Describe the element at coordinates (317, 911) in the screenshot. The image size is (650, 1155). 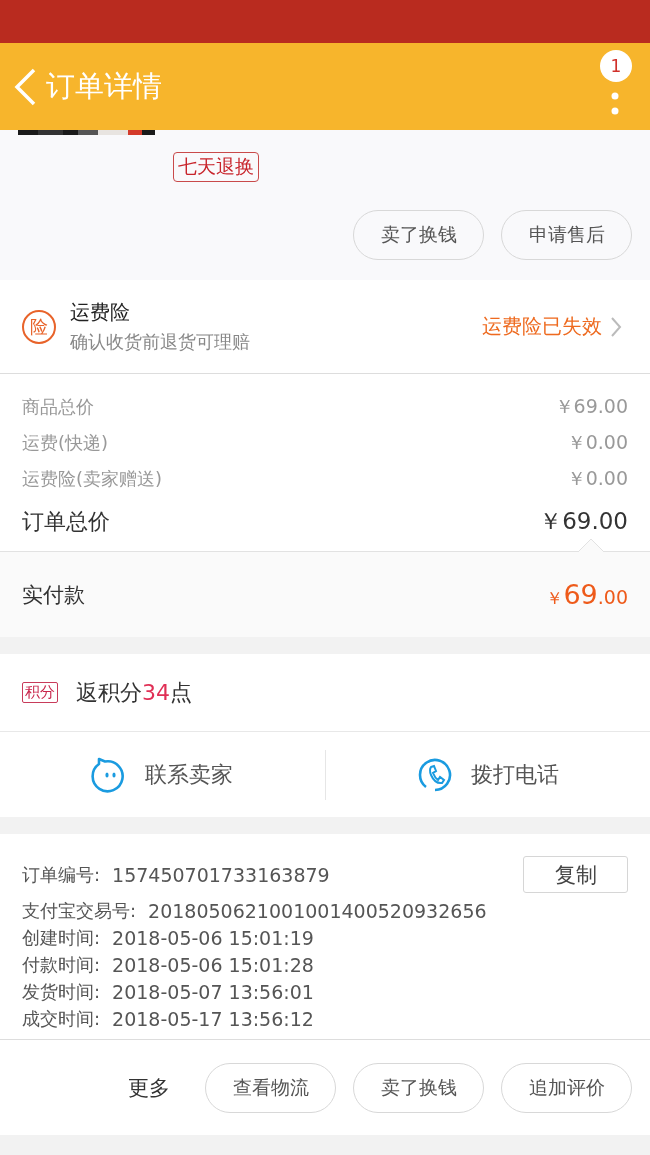
I see `info-value: 2018050621001001400520932656` at that location.